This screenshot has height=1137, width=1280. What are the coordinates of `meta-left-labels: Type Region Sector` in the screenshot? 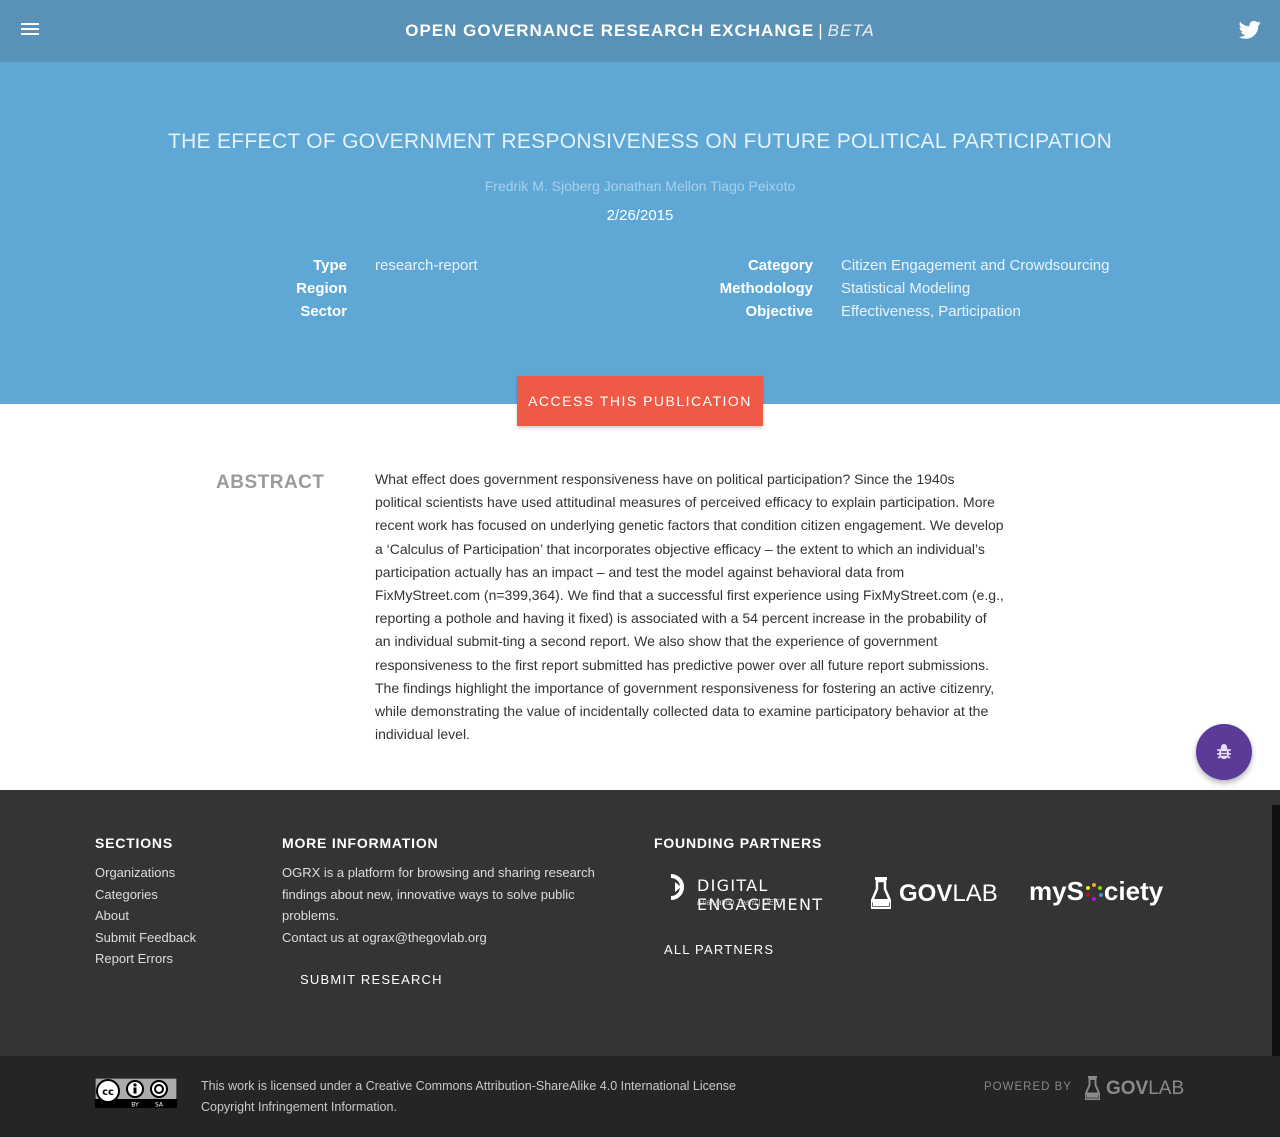 It's located at (283, 288).